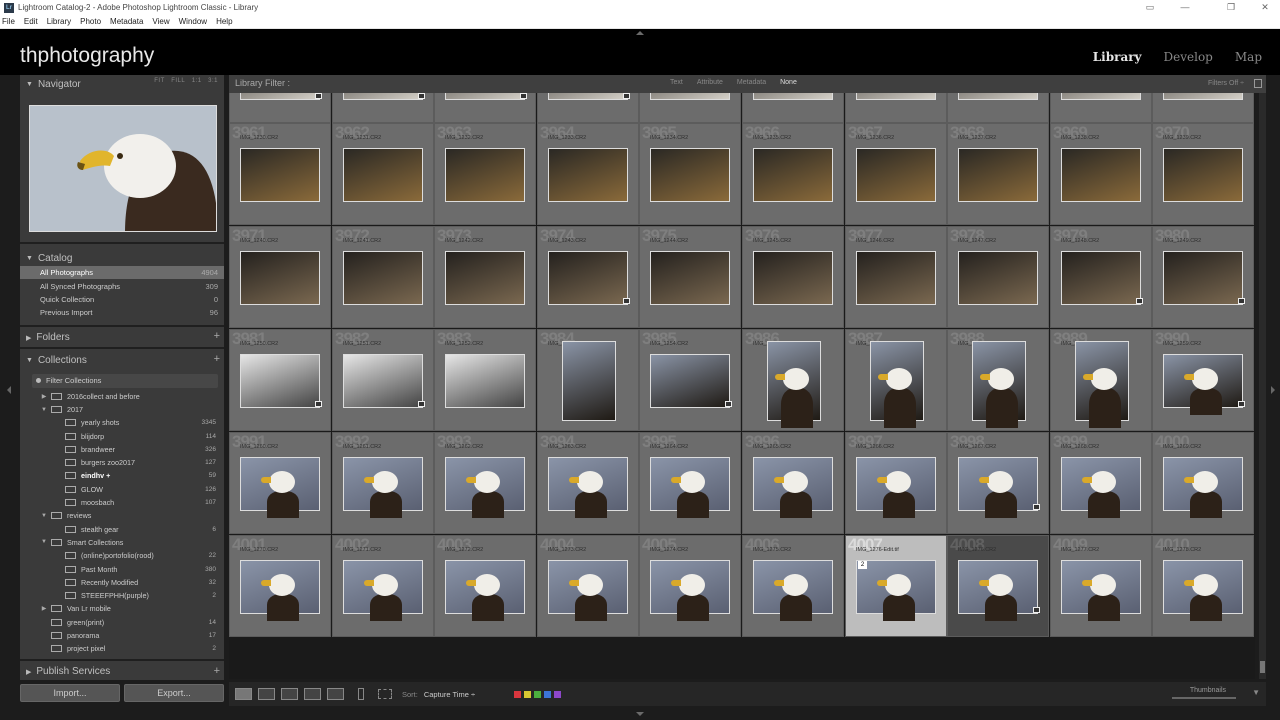 This screenshot has width=1280, height=720. What do you see at coordinates (690, 174) in the screenshot?
I see `grid-cell: 3965 IMG_1234.CR2` at bounding box center [690, 174].